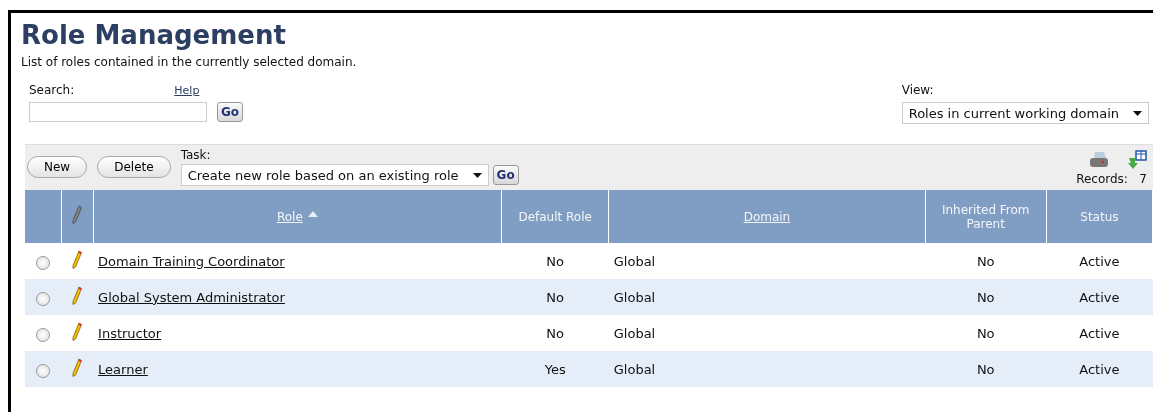  What do you see at coordinates (123, 369) in the screenshot?
I see `role-name-link: Learner` at bounding box center [123, 369].